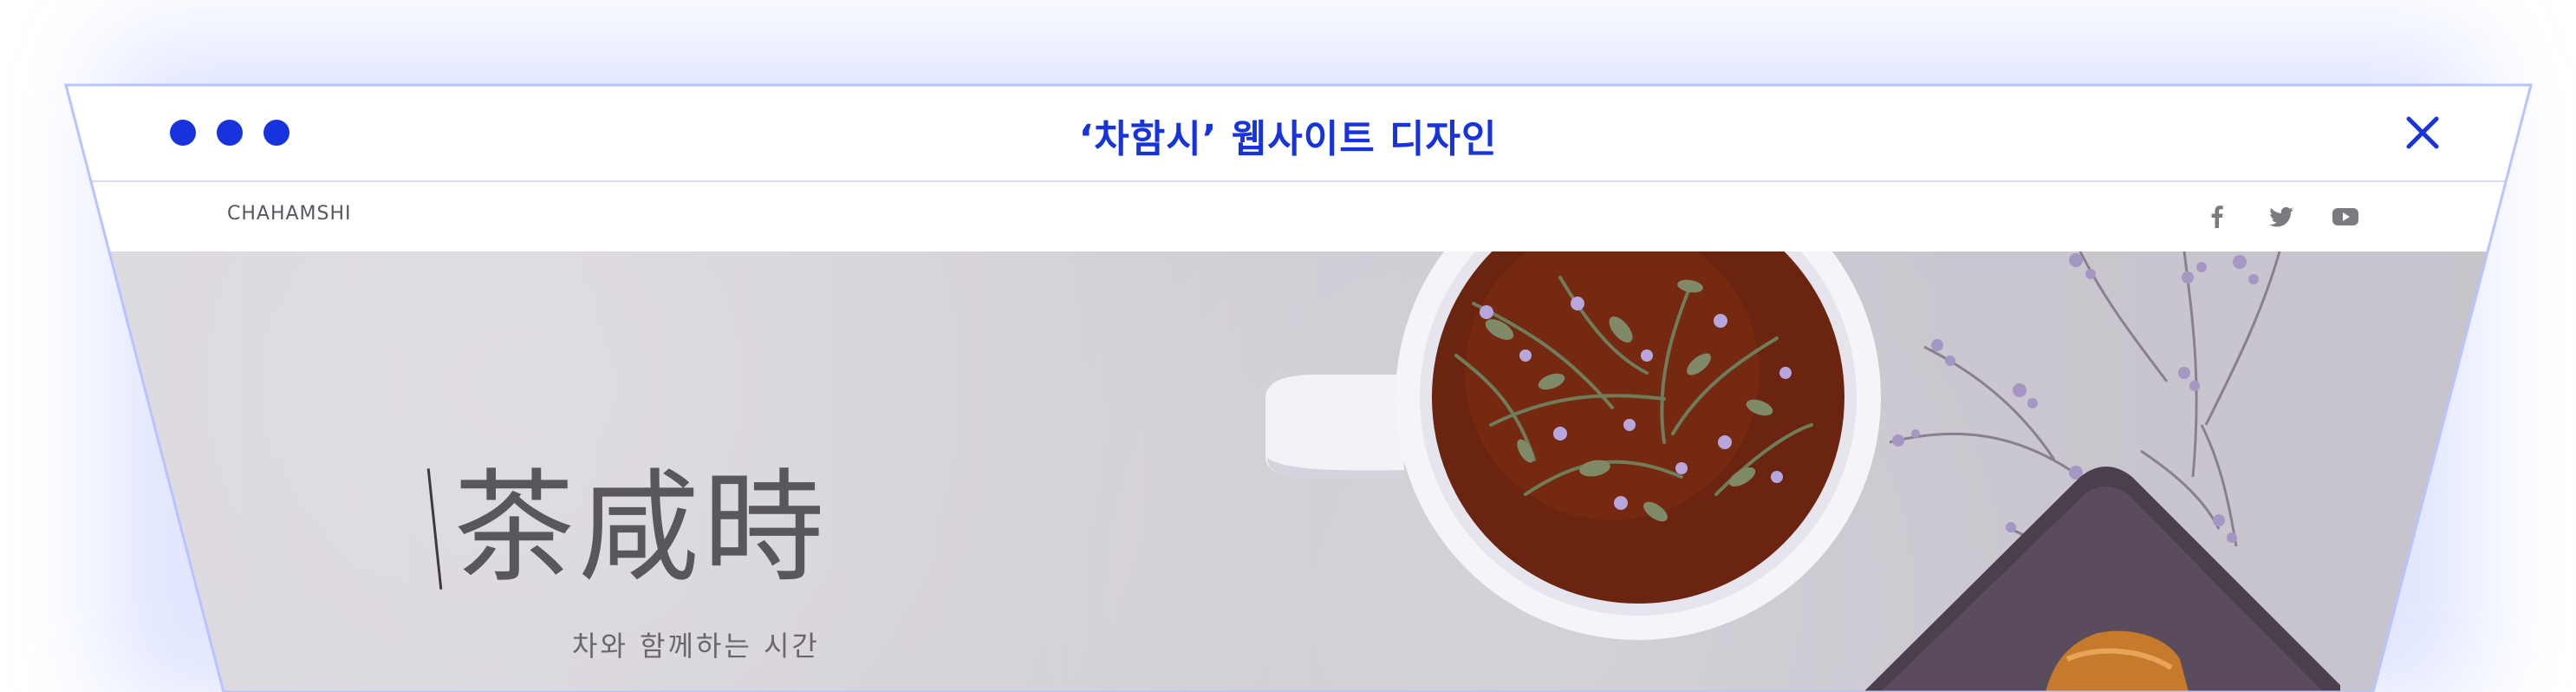 Image resolution: width=2576 pixels, height=692 pixels. I want to click on hero-heading: 茶咸時, so click(627, 528).